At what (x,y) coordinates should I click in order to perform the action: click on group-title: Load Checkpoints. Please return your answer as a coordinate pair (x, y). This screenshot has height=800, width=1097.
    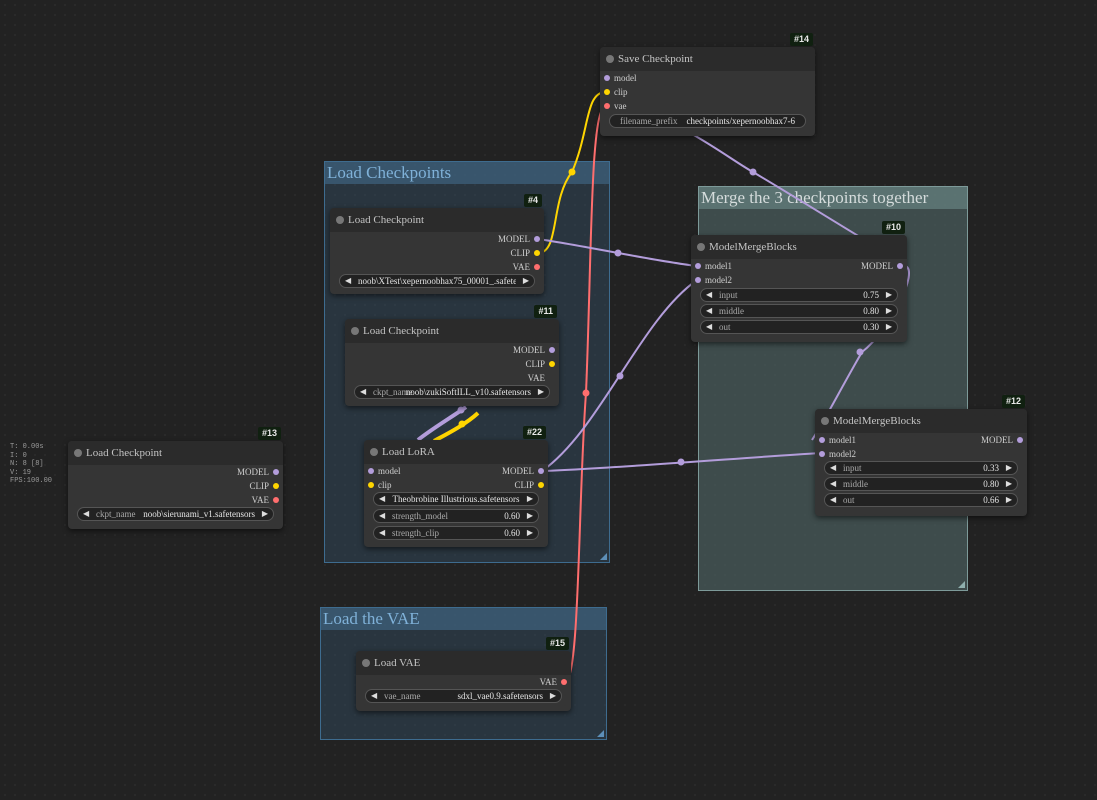
    Looking at the image, I should click on (467, 173).